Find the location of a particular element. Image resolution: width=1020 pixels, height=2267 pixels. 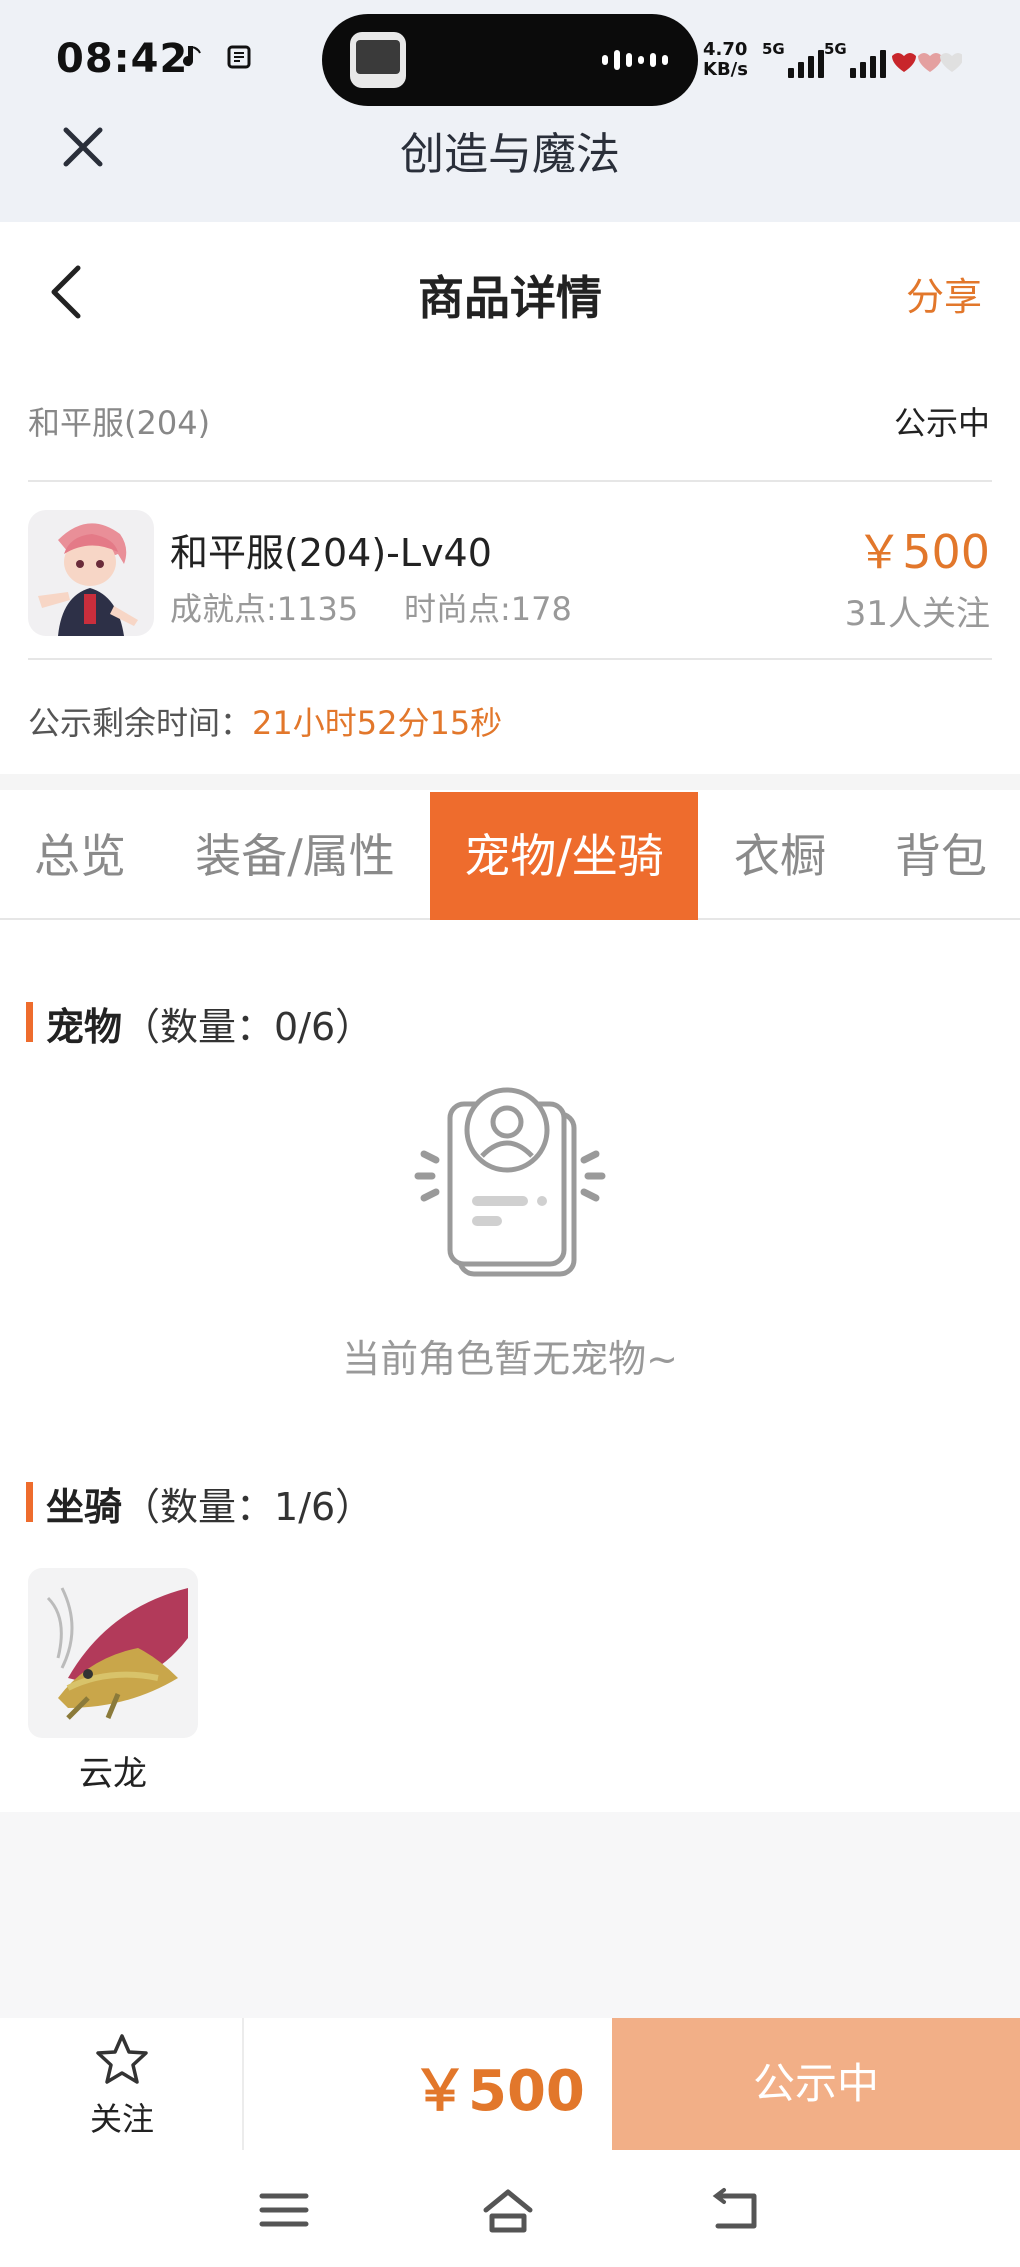

home-icon is located at coordinates (508, 2210).